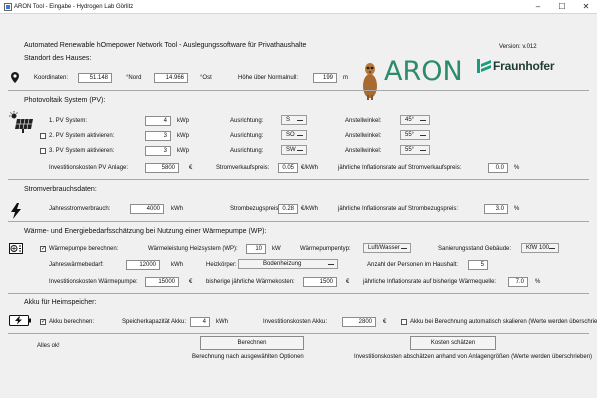  I want to click on heat-demand-field: 12000, so click(143, 265).